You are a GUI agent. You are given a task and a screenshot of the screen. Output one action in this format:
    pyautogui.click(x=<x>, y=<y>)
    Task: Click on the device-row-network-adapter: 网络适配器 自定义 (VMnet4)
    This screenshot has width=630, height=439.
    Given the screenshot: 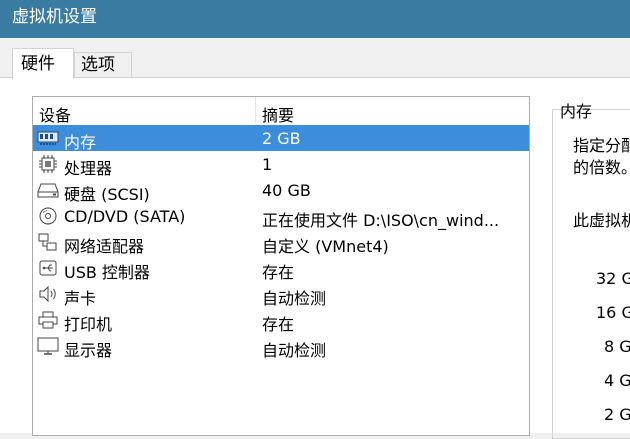 What is the action you would take?
    pyautogui.click(x=281, y=242)
    